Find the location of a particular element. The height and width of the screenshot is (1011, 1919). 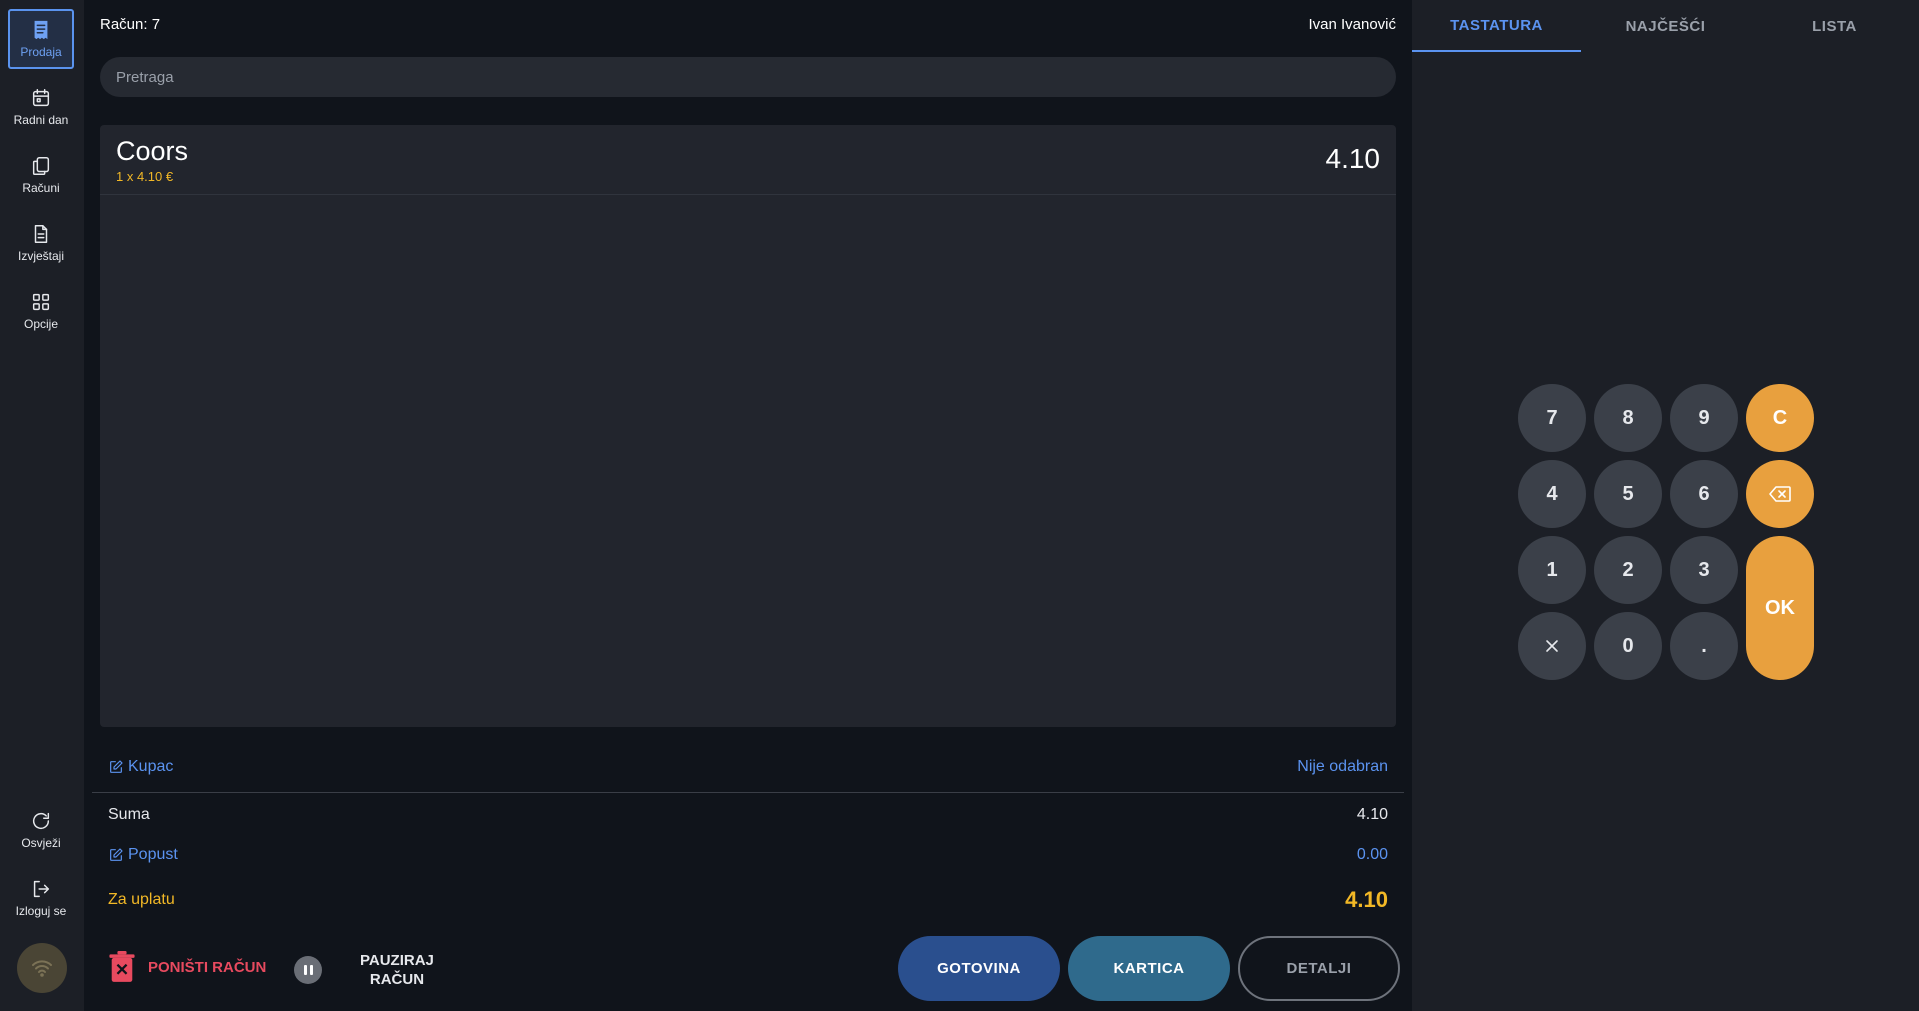

key-7: 7 is located at coordinates (1552, 418).